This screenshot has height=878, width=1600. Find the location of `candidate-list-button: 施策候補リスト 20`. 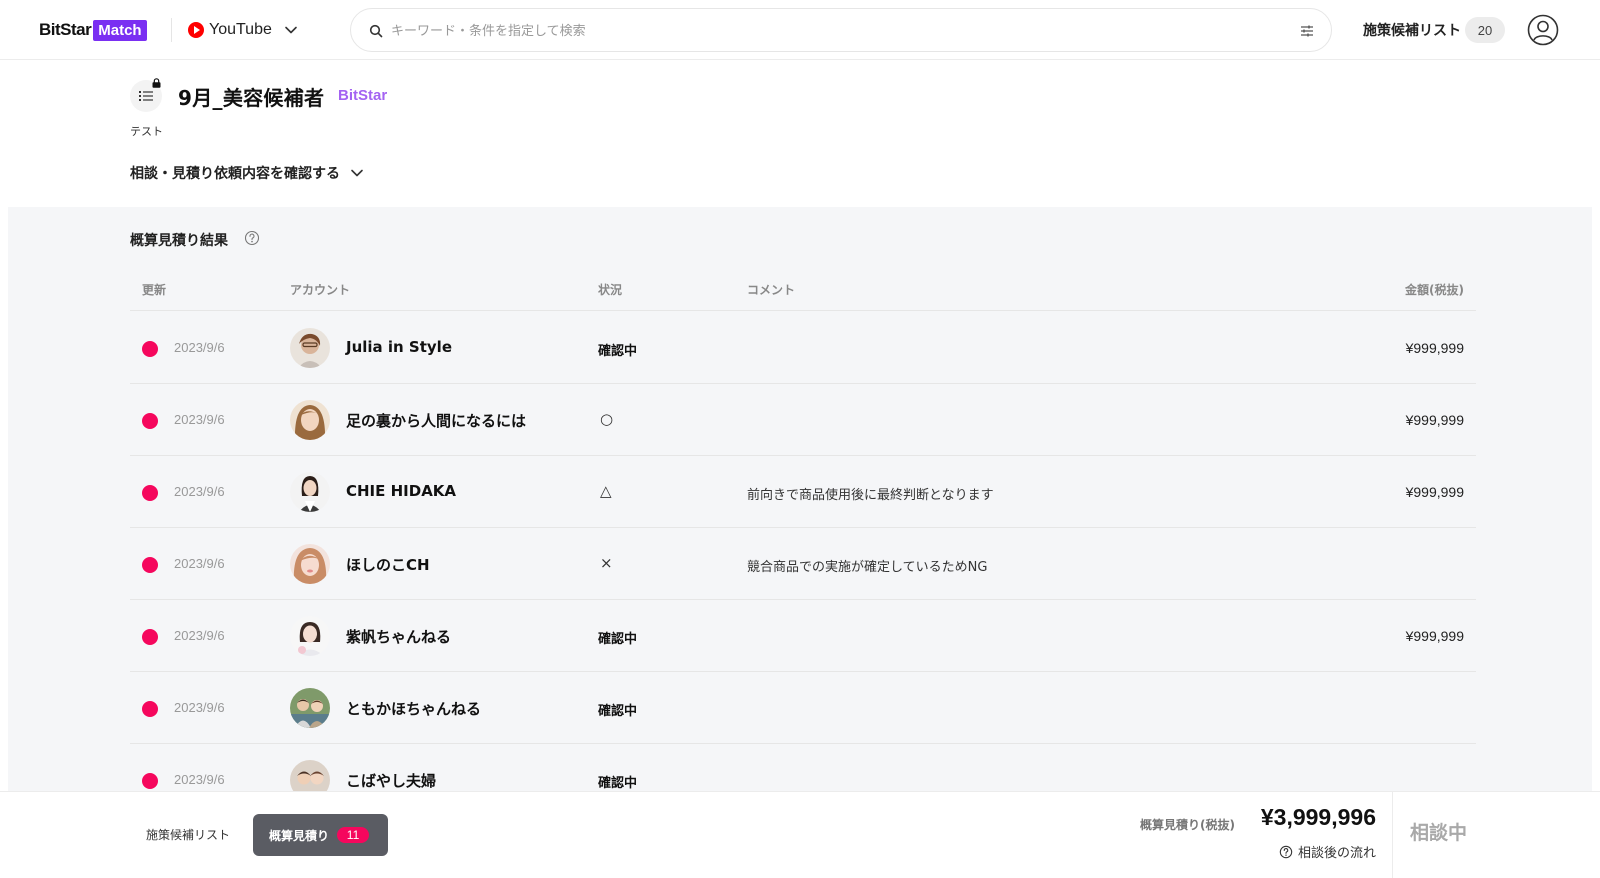

candidate-list-button: 施策候補リスト 20 is located at coordinates (1434, 30).